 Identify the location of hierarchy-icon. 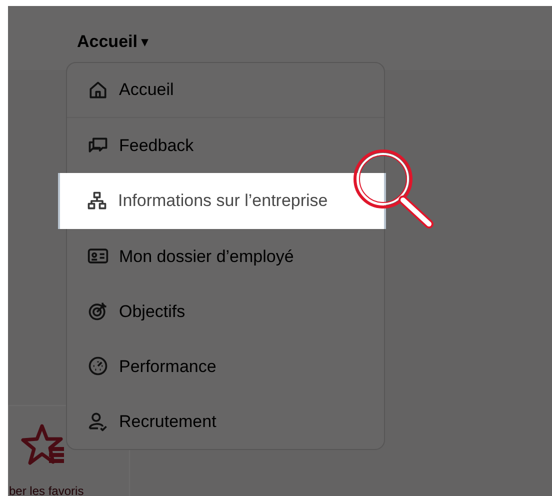
(97, 201).